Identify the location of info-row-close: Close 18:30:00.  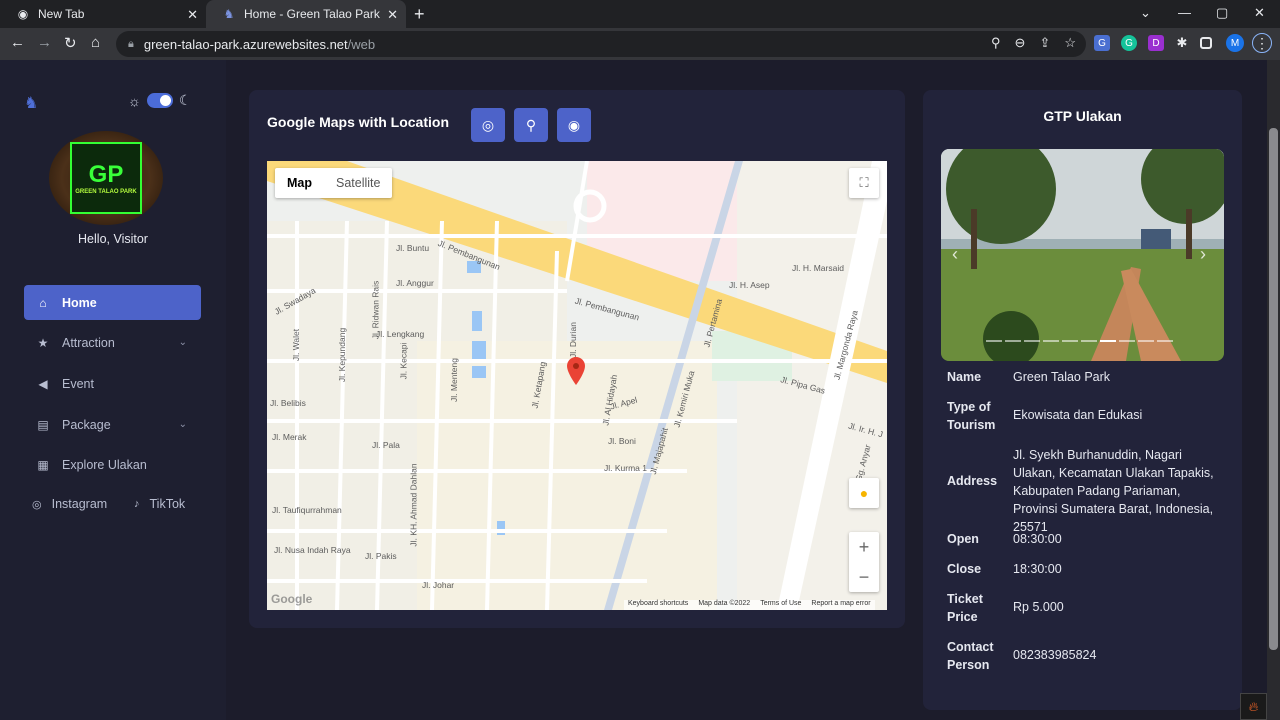
(1087, 569).